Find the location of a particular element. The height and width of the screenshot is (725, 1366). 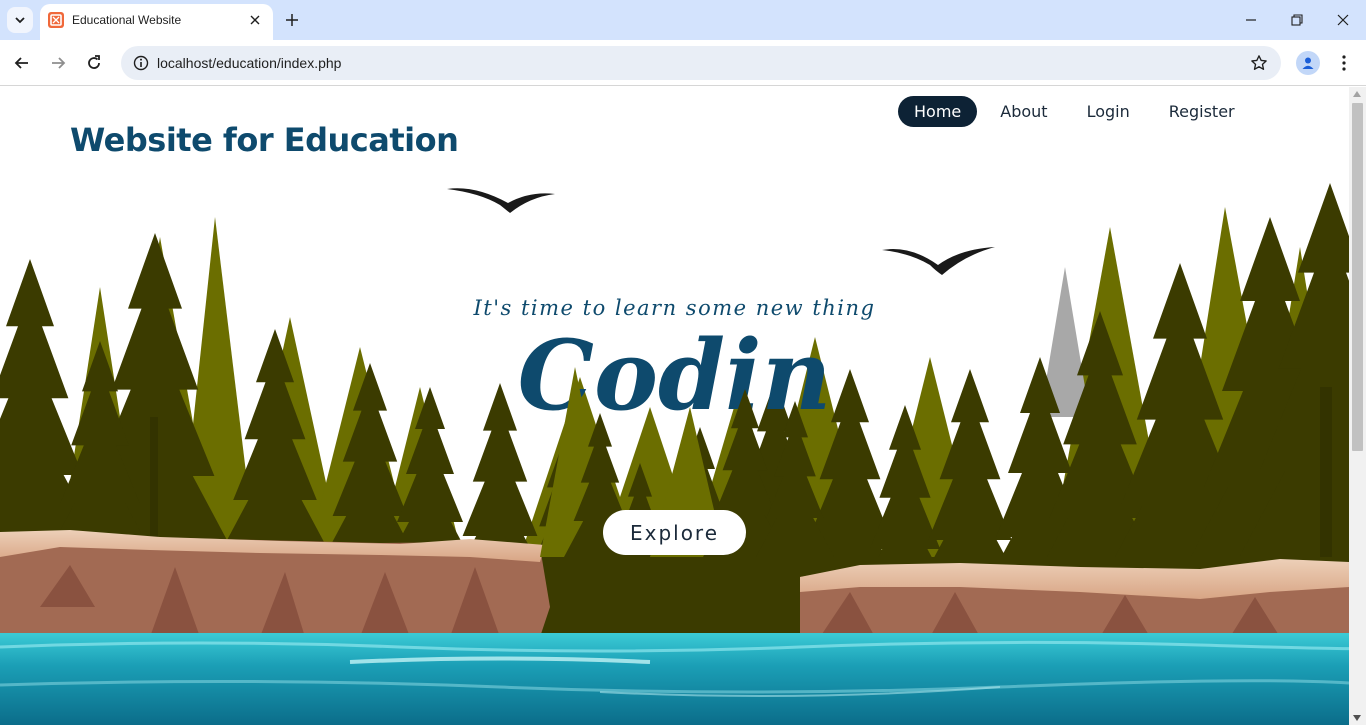

chevron-down-icon is located at coordinates (20, 20).